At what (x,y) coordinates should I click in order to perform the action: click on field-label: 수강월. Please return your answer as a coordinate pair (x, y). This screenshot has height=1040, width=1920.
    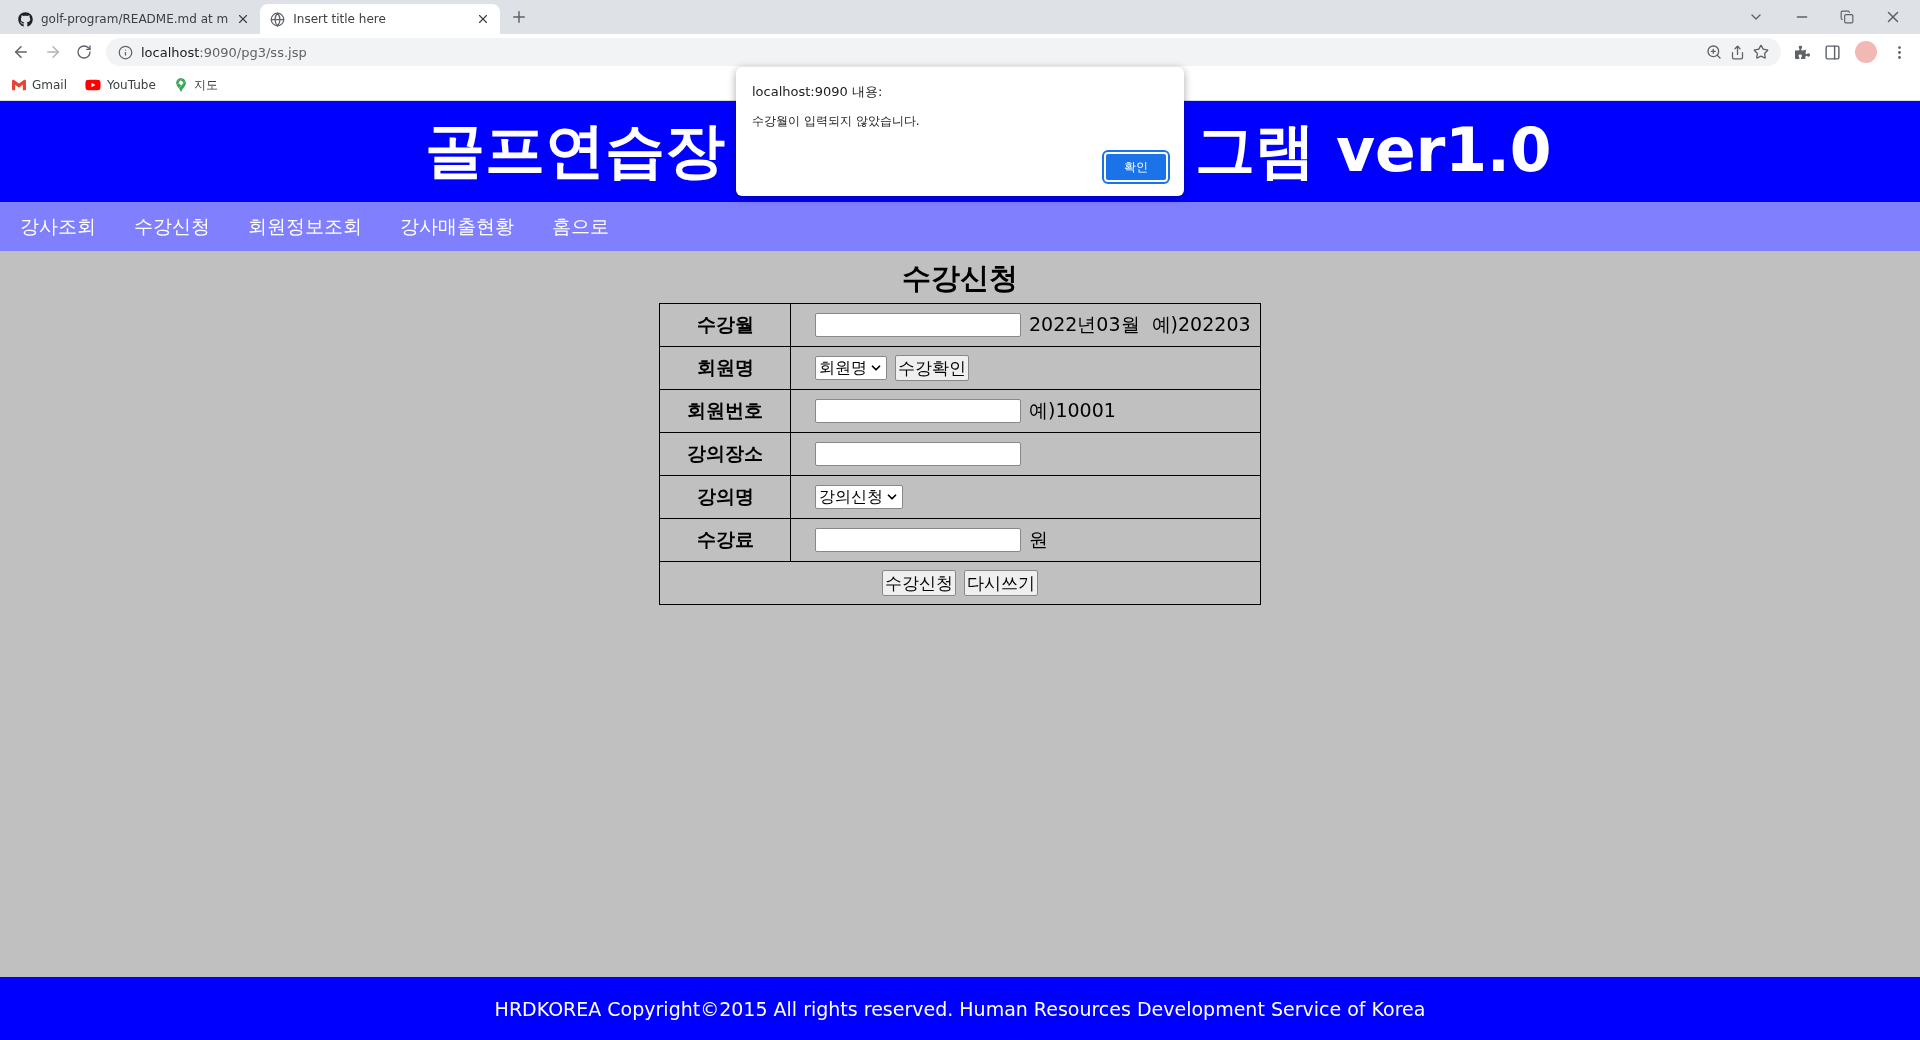
    Looking at the image, I should click on (725, 325).